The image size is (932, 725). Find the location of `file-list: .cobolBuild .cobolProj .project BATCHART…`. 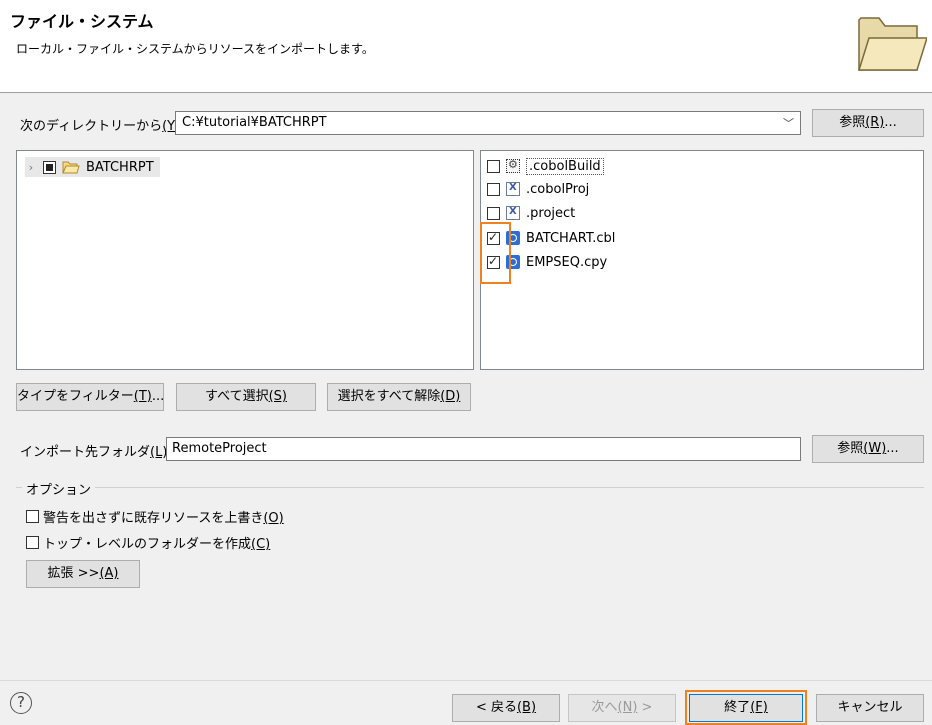

file-list: .cobolBuild .cobolProj .project BATCHART… is located at coordinates (702, 260).